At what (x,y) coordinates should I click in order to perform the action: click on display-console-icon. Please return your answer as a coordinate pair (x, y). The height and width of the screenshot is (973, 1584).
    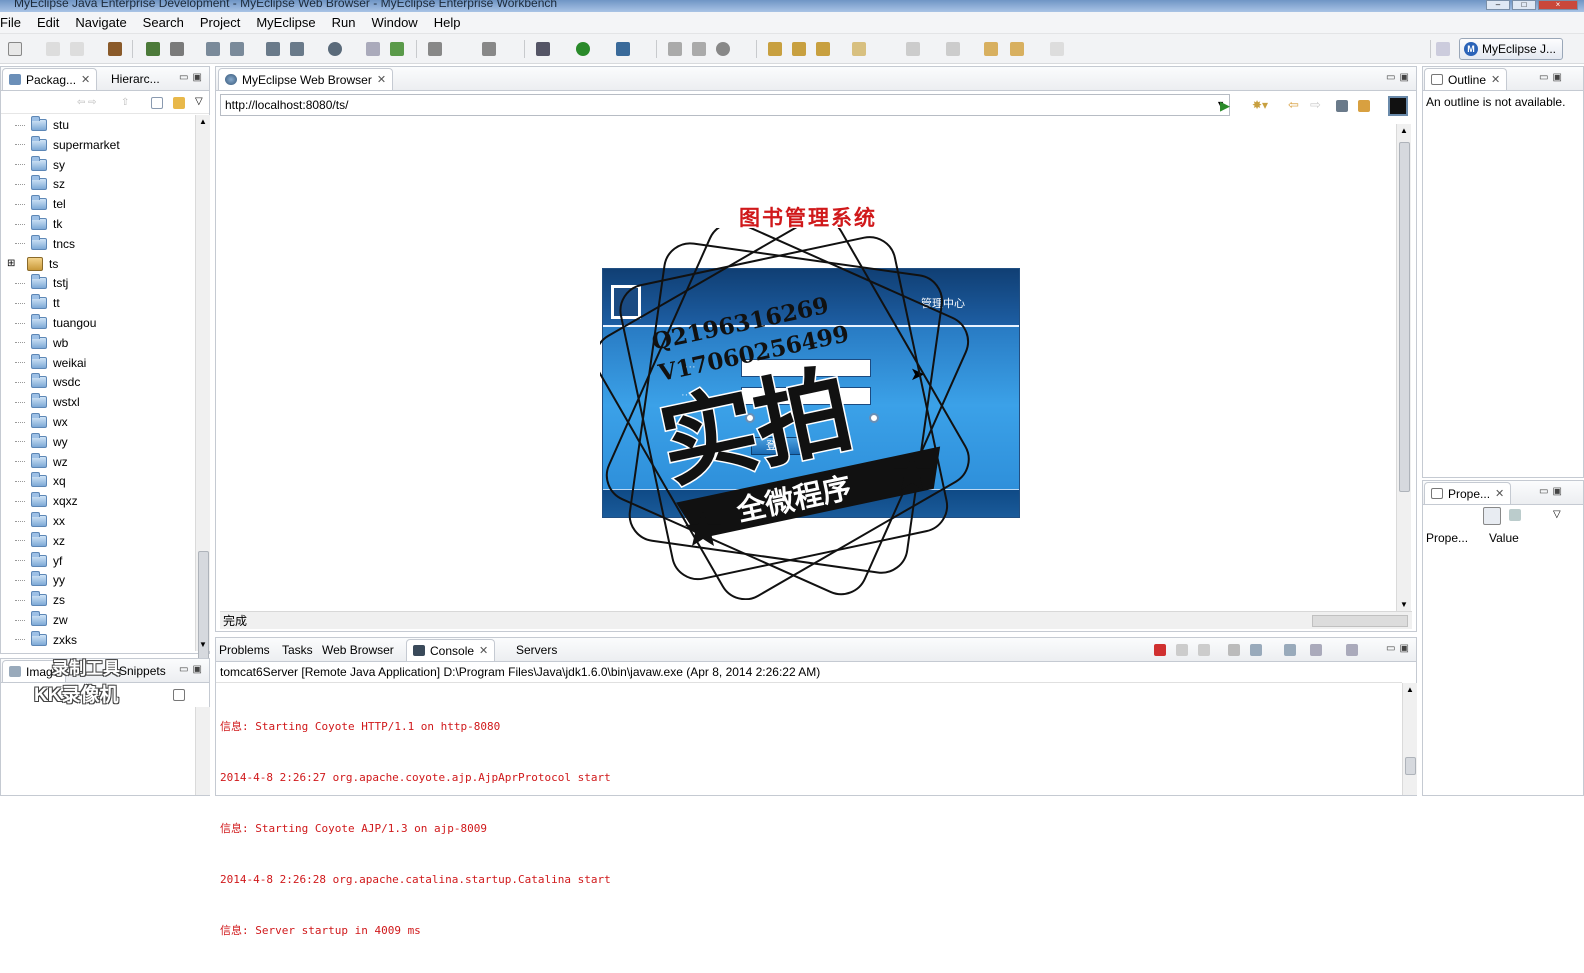
    Looking at the image, I should click on (1316, 650).